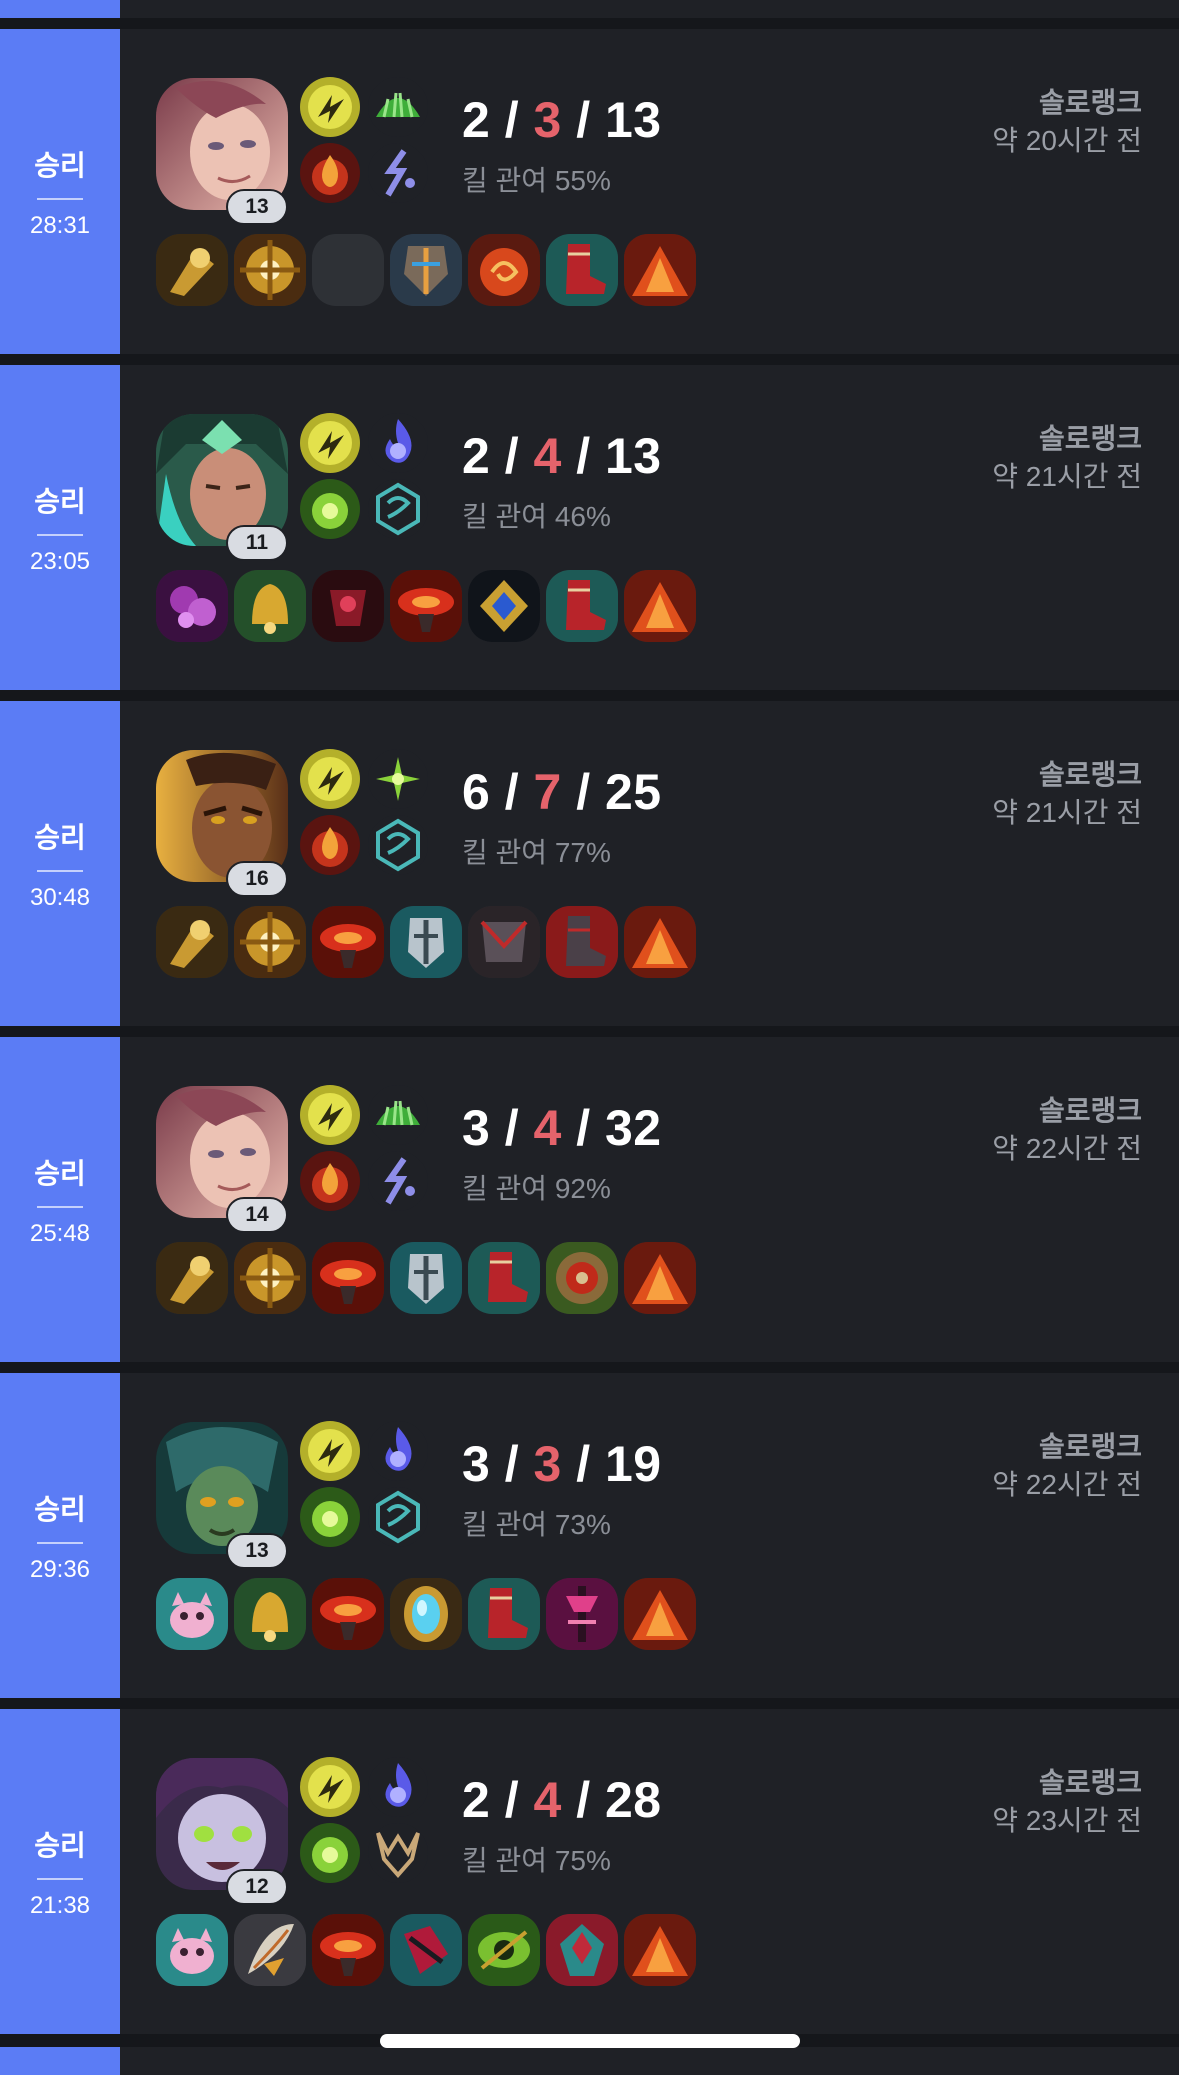  I want to click on kda-score: 2 / 4 / 28, so click(562, 1800).